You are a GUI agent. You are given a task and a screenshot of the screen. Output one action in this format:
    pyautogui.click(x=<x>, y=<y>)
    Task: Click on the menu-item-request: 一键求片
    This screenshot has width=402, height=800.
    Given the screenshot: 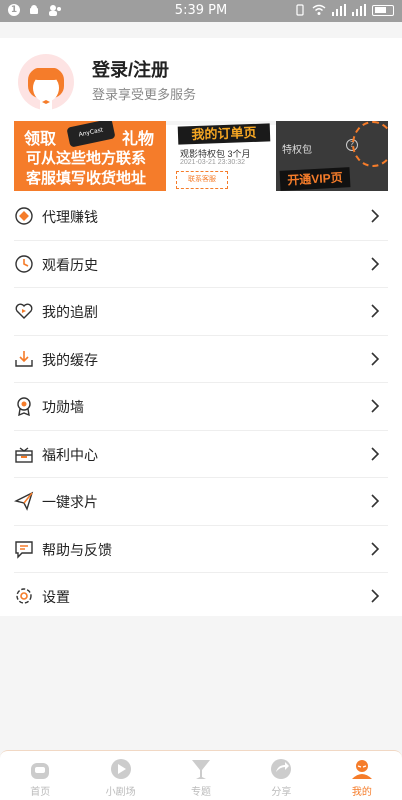 What is the action you would take?
    pyautogui.click(x=201, y=502)
    